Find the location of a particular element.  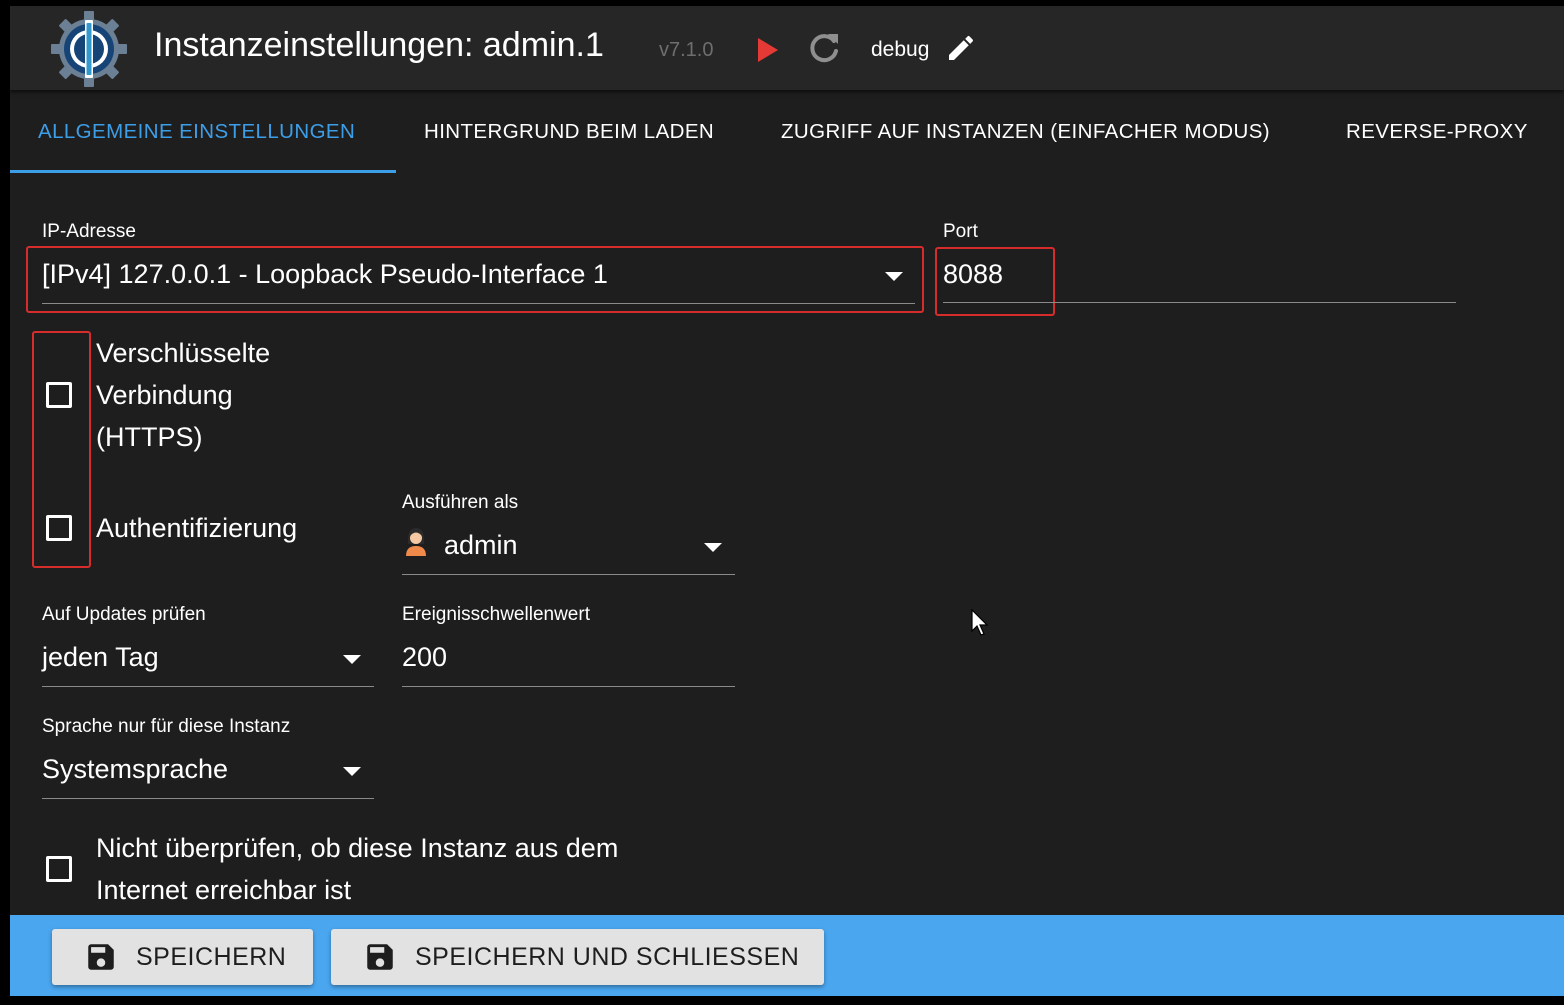

dialog-footer: SPEICHERN SPEICHERN UND SCHLIESSEN is located at coordinates (787, 955).